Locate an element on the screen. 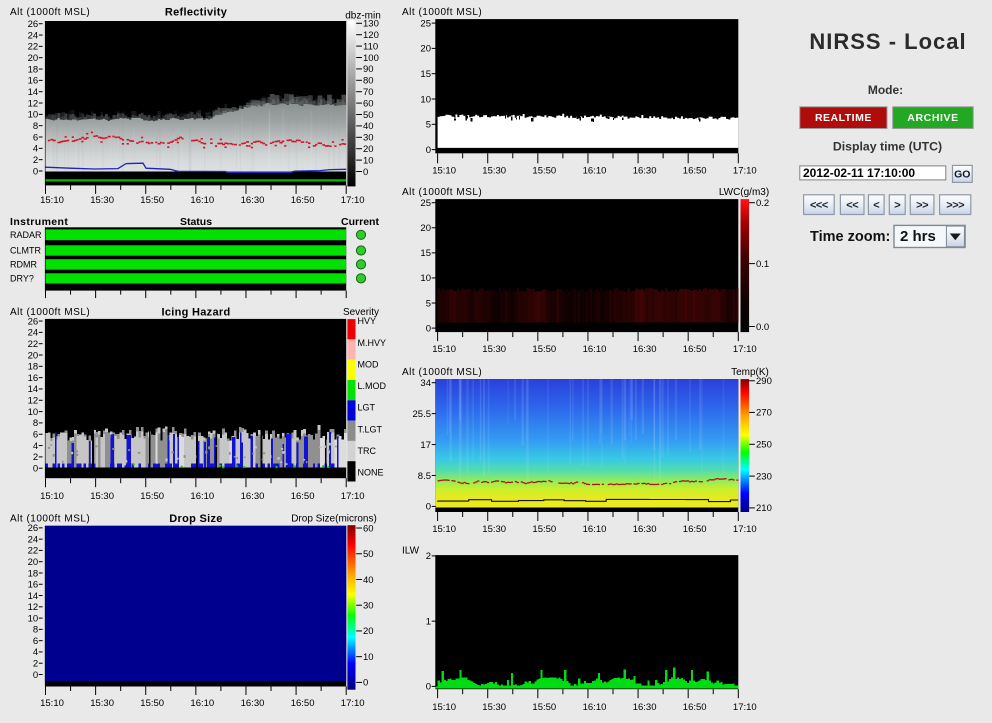 This screenshot has width=992, height=723. svg-text: LGT is located at coordinates (367, 408).